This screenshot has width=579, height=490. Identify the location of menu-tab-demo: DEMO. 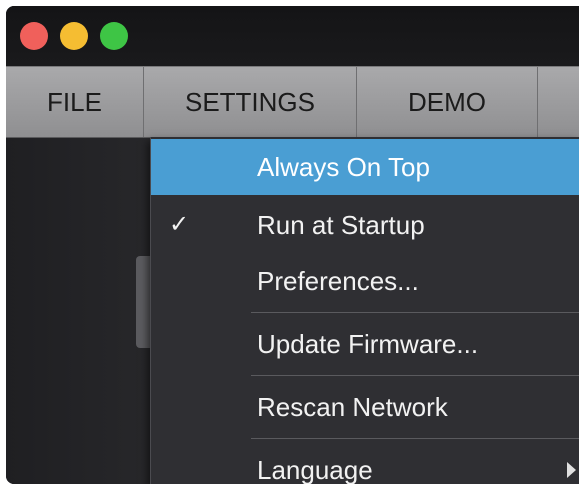
(447, 102).